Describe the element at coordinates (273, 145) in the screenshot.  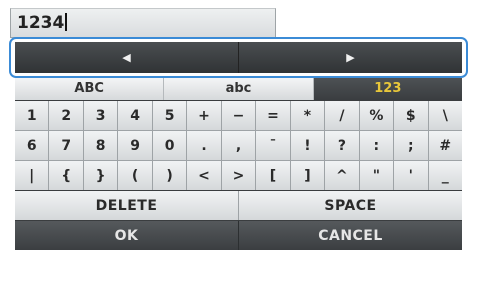
I see `keyboard-key: ¯` at that location.